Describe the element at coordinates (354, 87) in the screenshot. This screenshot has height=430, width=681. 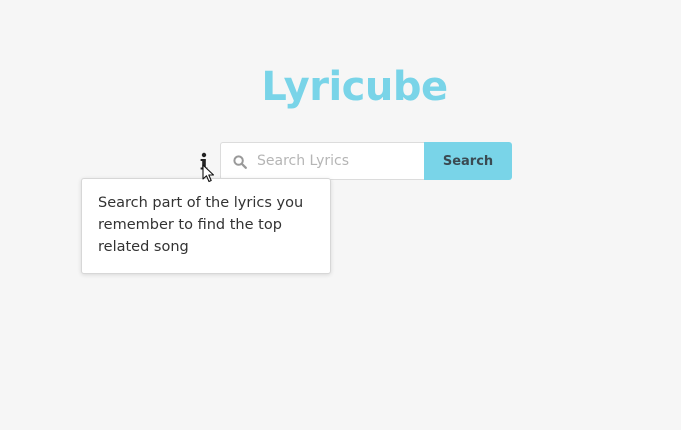
I see `app-logo-title: Lyricube` at that location.